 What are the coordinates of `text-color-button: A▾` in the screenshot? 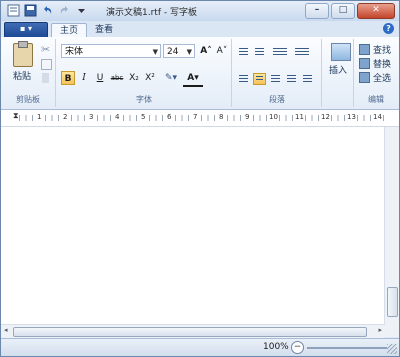 It's located at (193, 79).